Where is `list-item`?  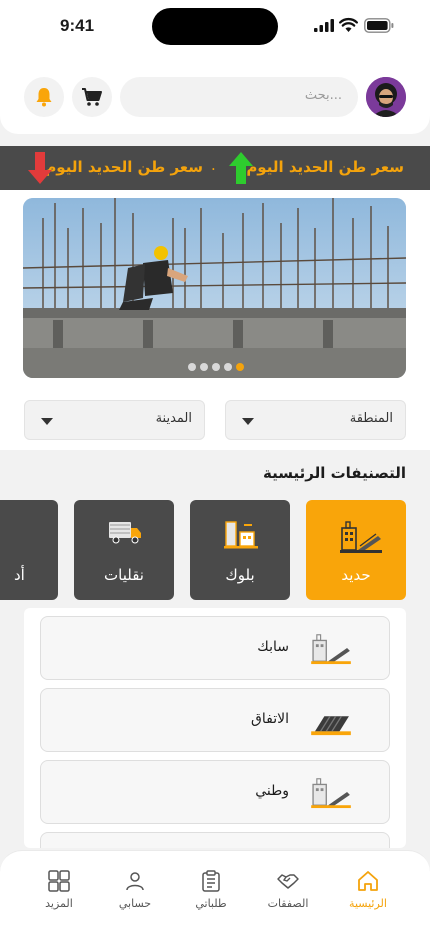 list-item is located at coordinates (215, 840).